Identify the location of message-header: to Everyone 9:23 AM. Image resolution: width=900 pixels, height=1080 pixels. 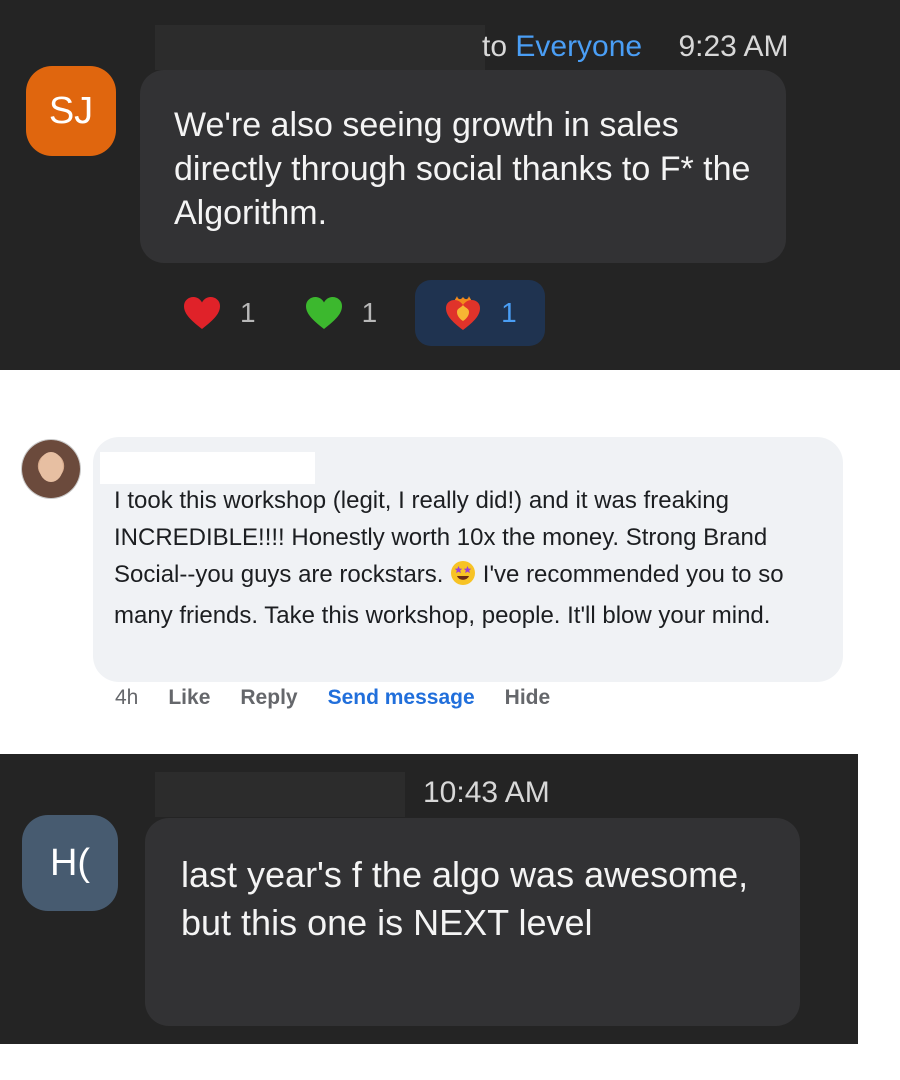
(635, 47).